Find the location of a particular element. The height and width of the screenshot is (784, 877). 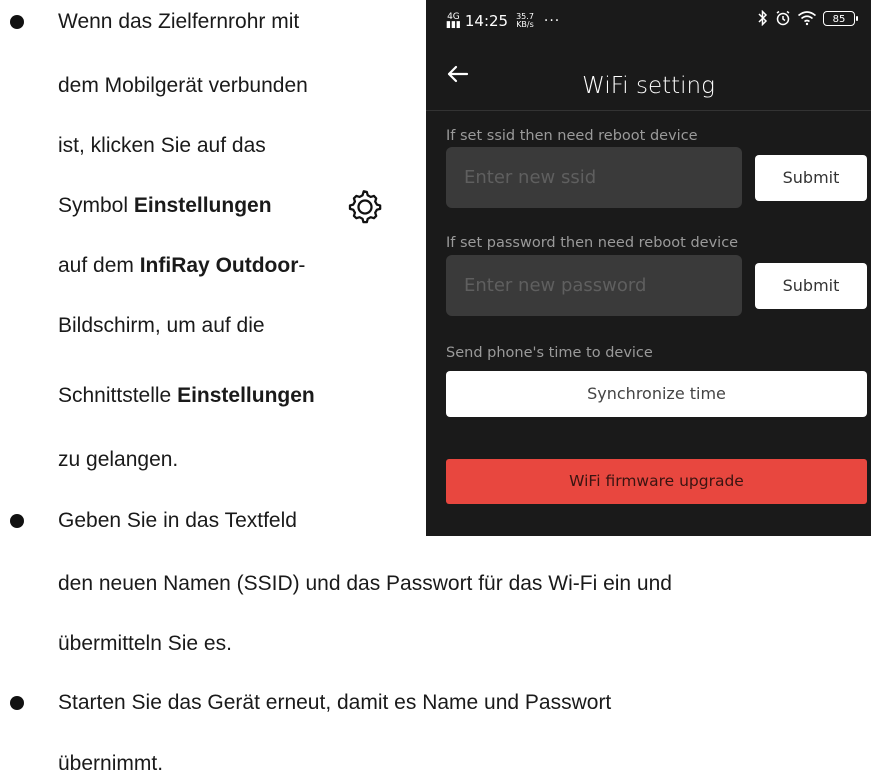

firmware-upgrade-button: WiFi firmware upgrade is located at coordinates (656, 481).